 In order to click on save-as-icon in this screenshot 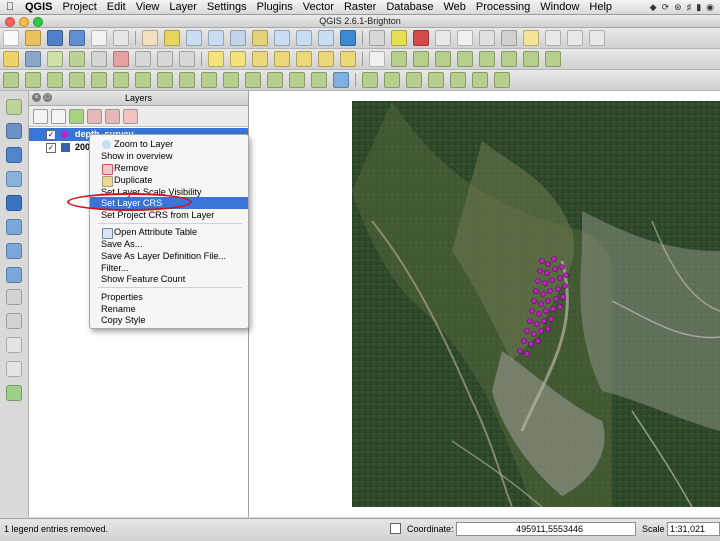, I will do `click(77, 38)`.